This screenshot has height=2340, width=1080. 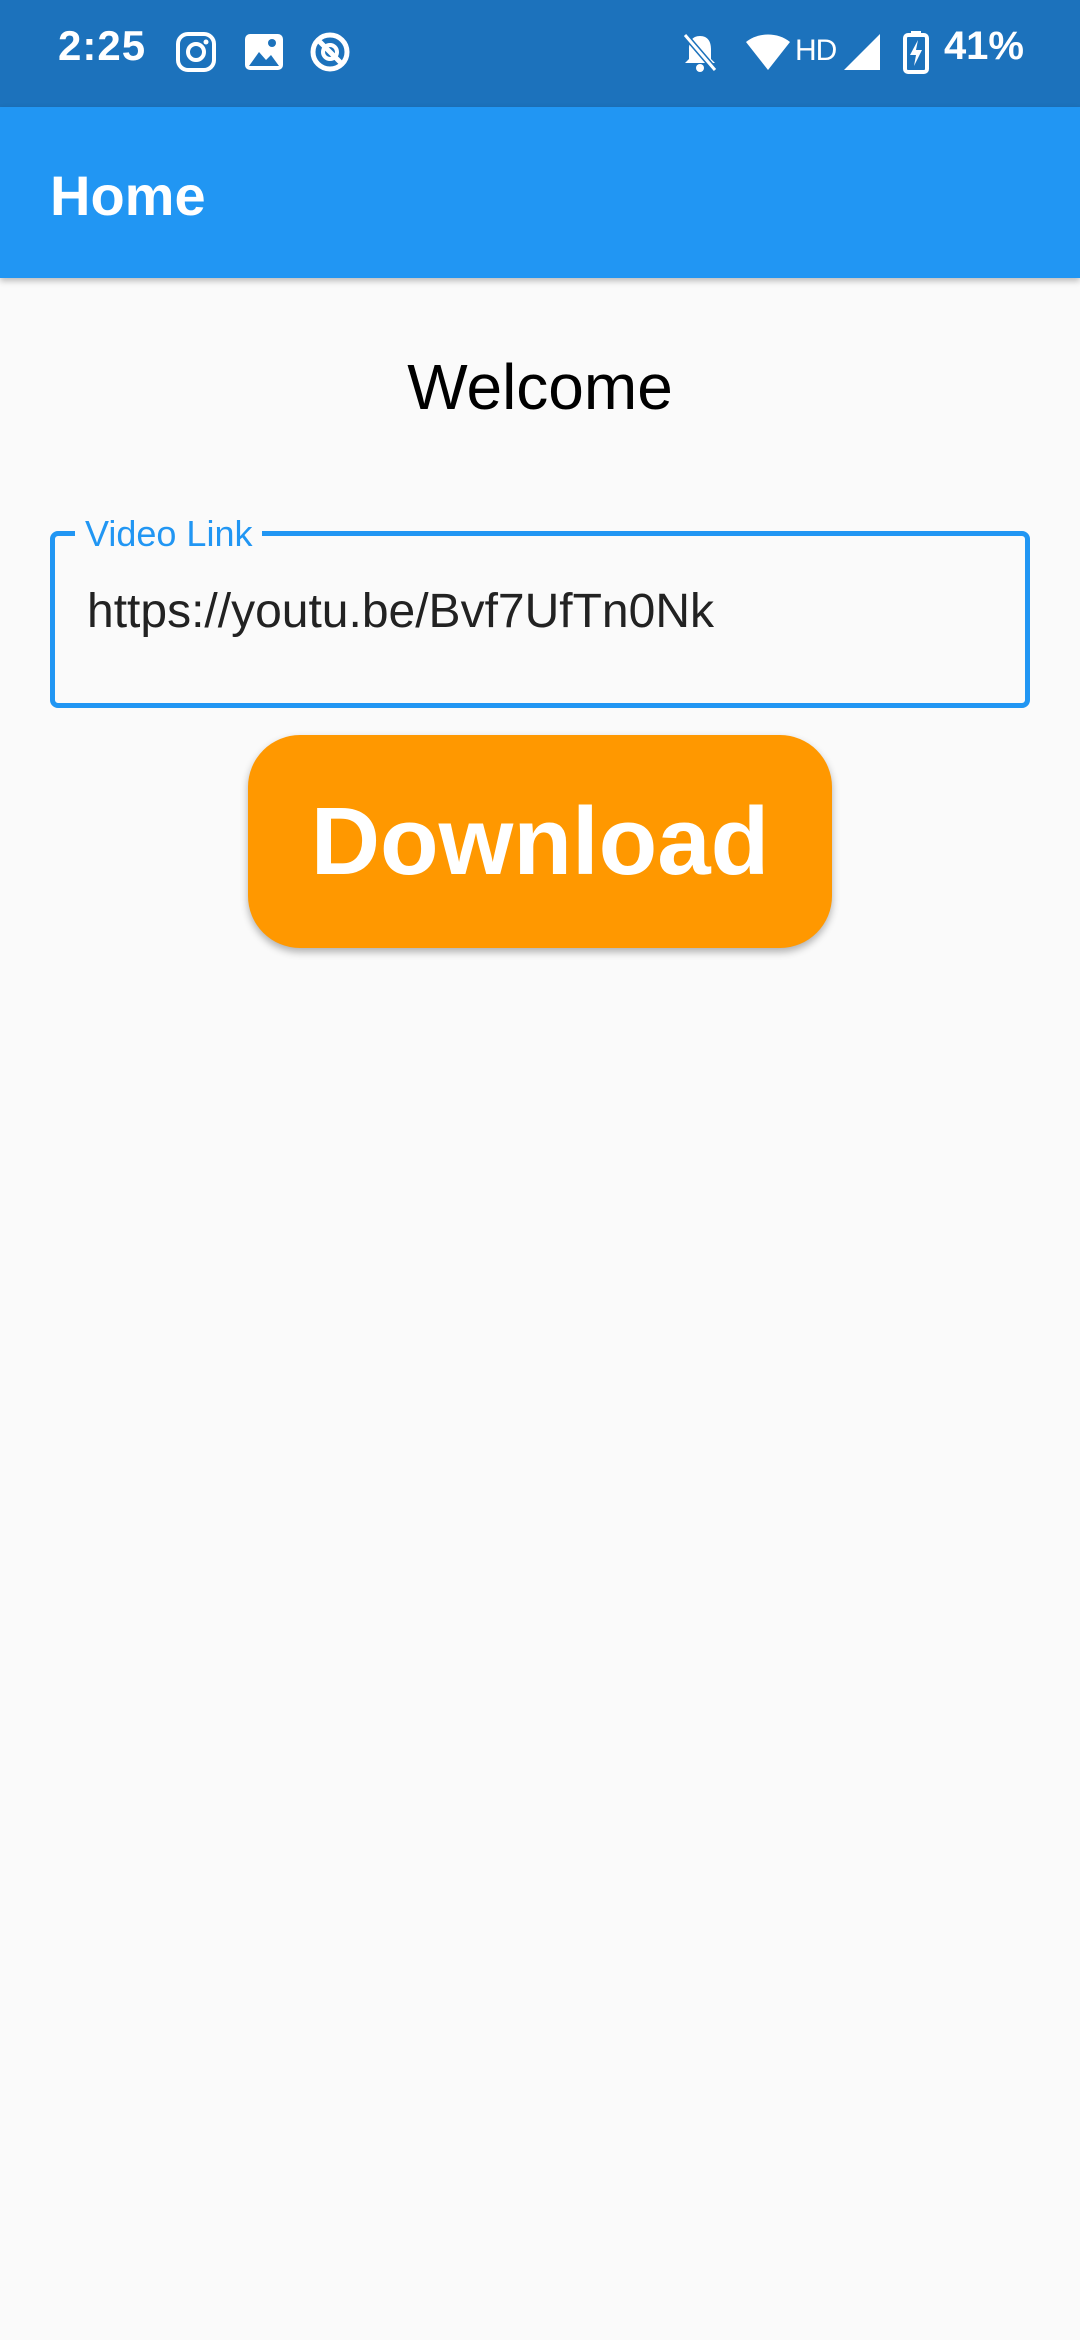 What do you see at coordinates (816, 50) in the screenshot?
I see `network-type-label: HD` at bounding box center [816, 50].